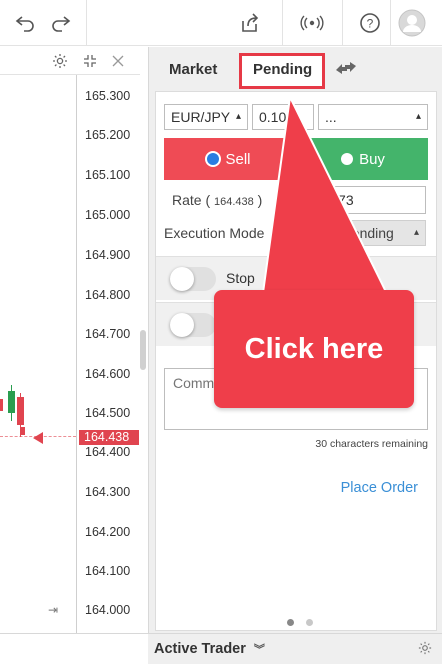 This screenshot has height=664, width=442. I want to click on price-tick: 164.600, so click(108, 374).